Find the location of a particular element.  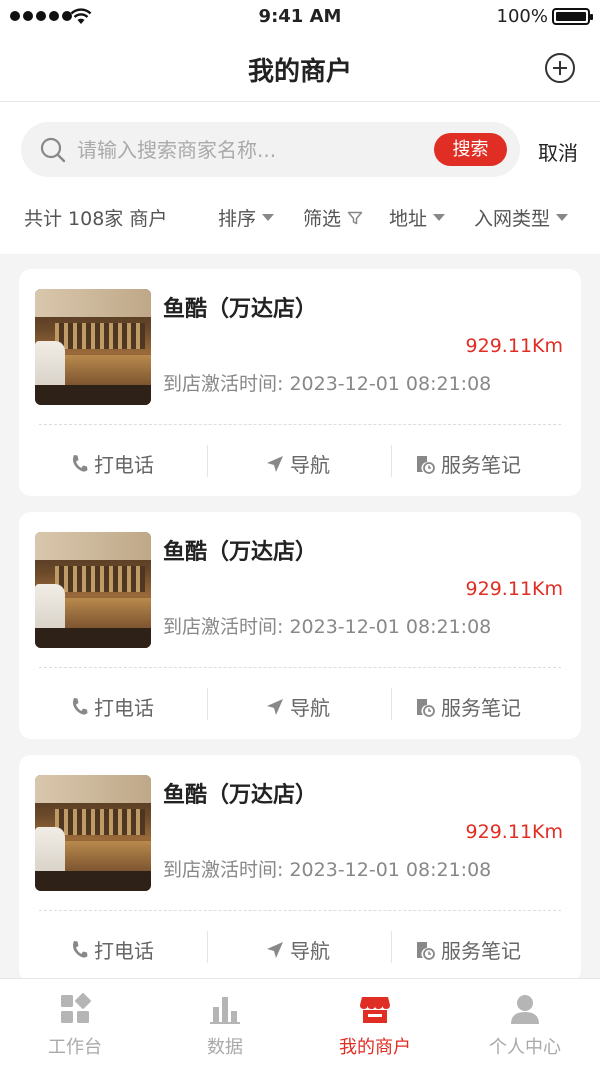

network-type-filter: 入网类型 is located at coordinates (521, 217).